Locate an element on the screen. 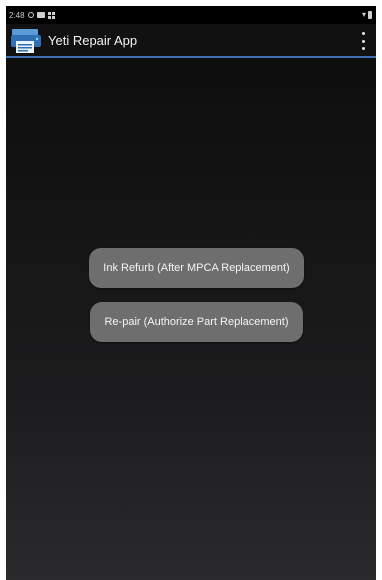 The width and height of the screenshot is (382, 580). repair-label: Re-pair (Authorize Part Replacement) is located at coordinates (196, 322).